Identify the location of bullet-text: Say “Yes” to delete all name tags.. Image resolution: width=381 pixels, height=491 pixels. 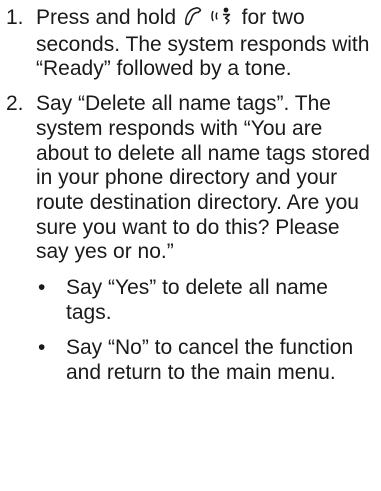
(197, 300).